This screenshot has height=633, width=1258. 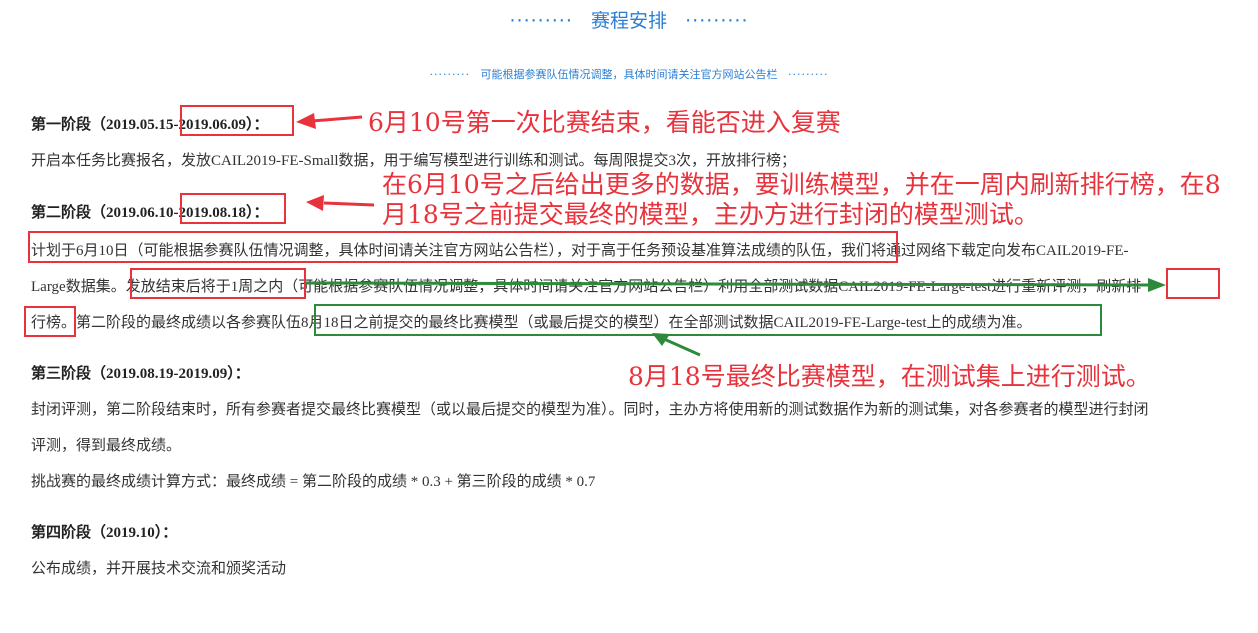 I want to click on annotation-note-3: 8月18号最终比赛模型，在测试集上进行测试。, so click(x=889, y=376).